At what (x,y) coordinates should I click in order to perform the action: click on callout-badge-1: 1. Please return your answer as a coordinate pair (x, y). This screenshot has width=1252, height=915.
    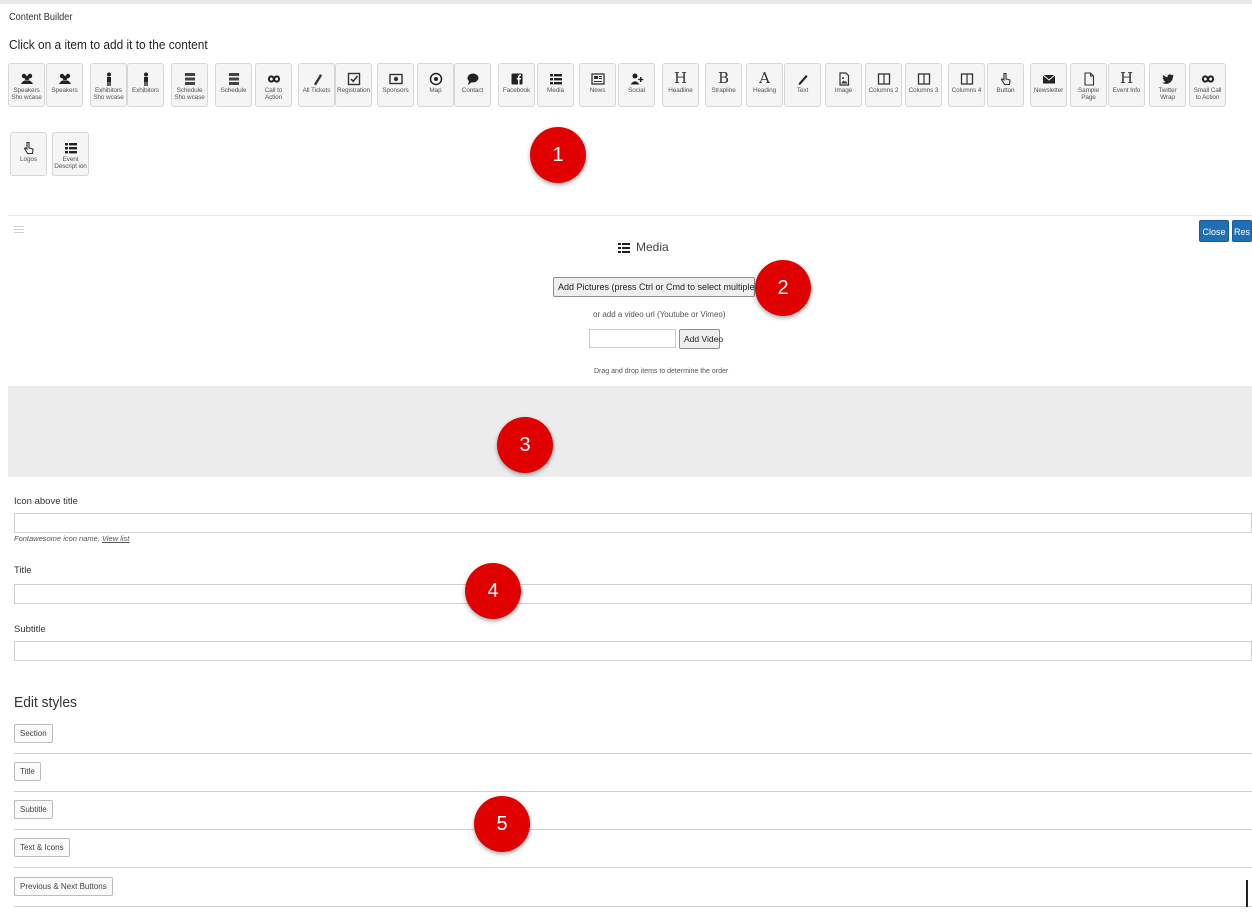
    Looking at the image, I should click on (558, 155).